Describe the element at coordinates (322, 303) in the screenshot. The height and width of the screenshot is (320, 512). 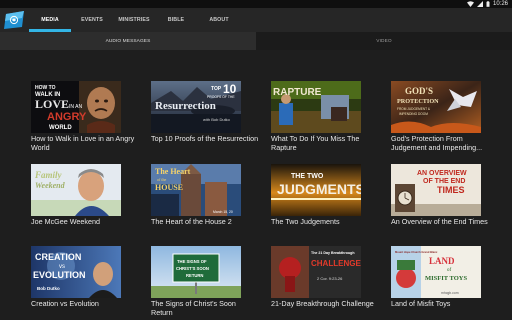
I see `media-item-title: 21-Day Breakthrough Challenge` at that location.